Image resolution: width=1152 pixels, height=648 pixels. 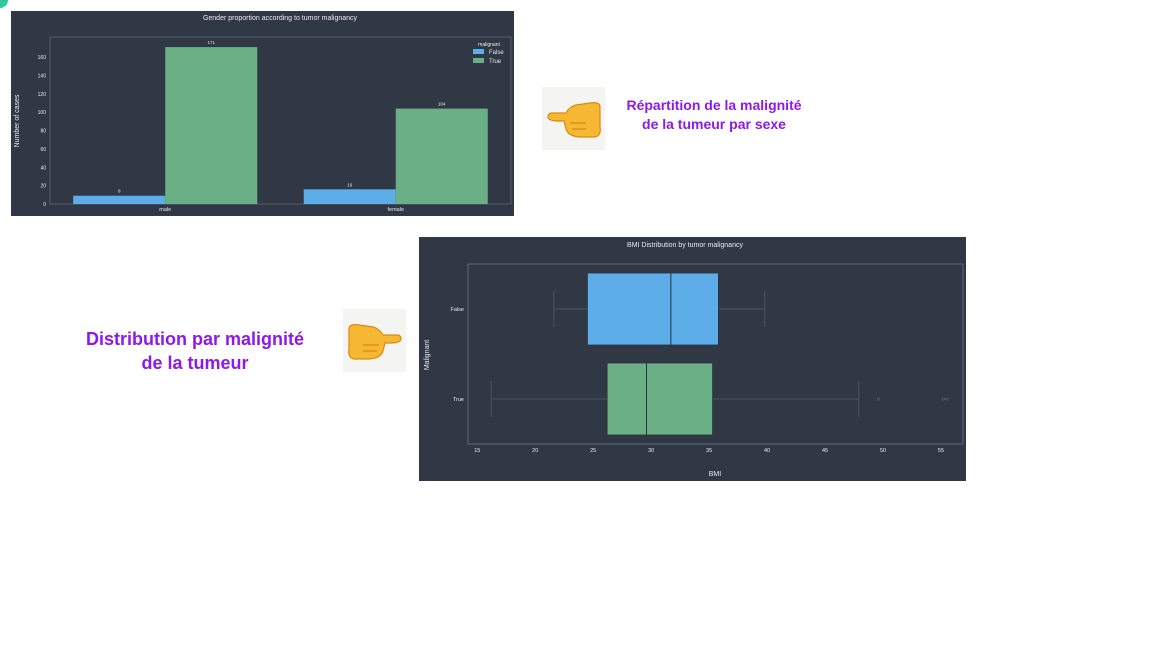 What do you see at coordinates (489, 45) in the screenshot?
I see `legend-title: malignant` at bounding box center [489, 45].